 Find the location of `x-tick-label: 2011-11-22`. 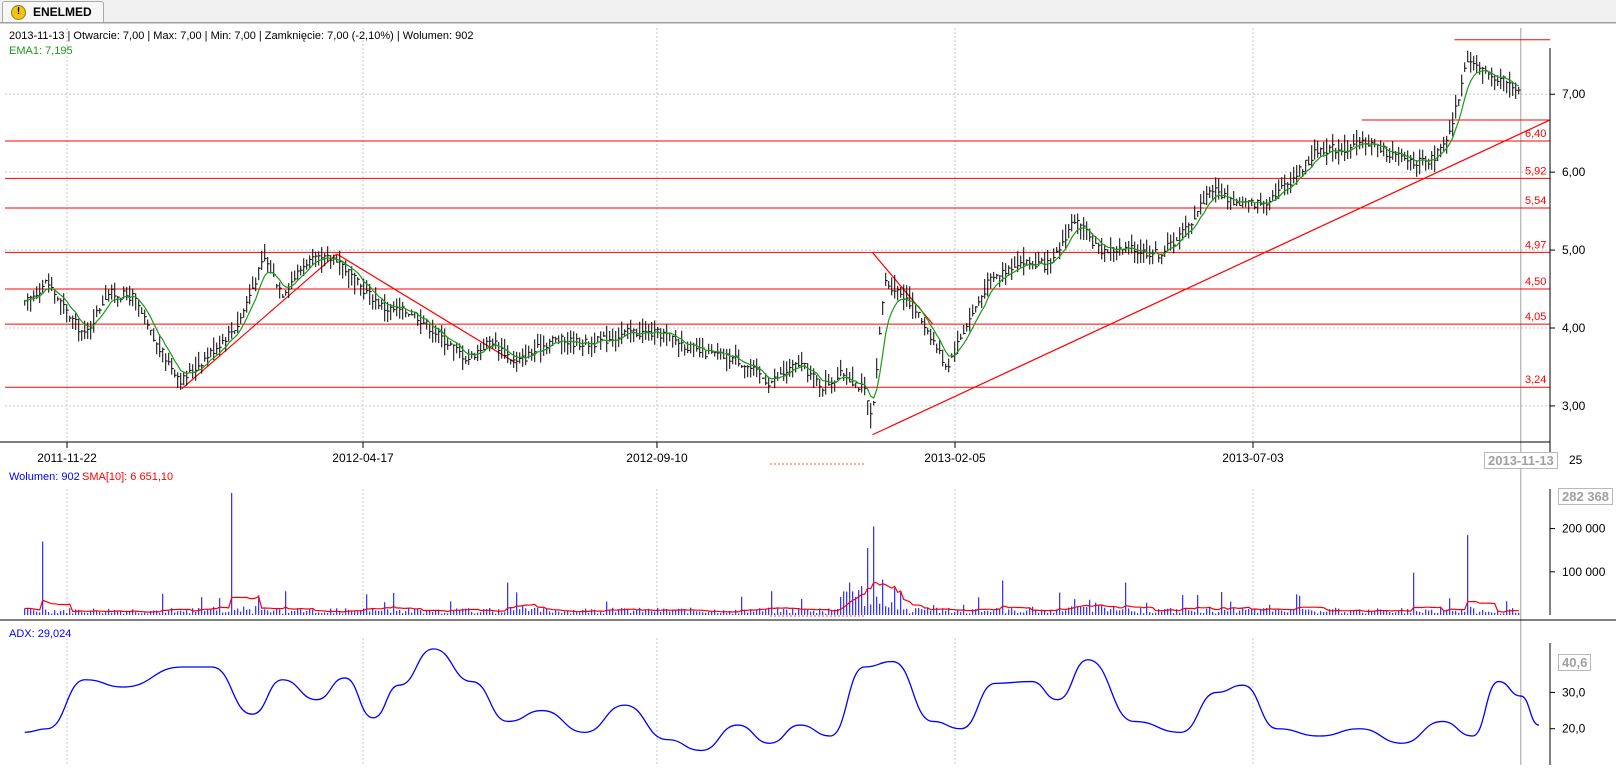

x-tick-label: 2011-11-22 is located at coordinates (67, 458).